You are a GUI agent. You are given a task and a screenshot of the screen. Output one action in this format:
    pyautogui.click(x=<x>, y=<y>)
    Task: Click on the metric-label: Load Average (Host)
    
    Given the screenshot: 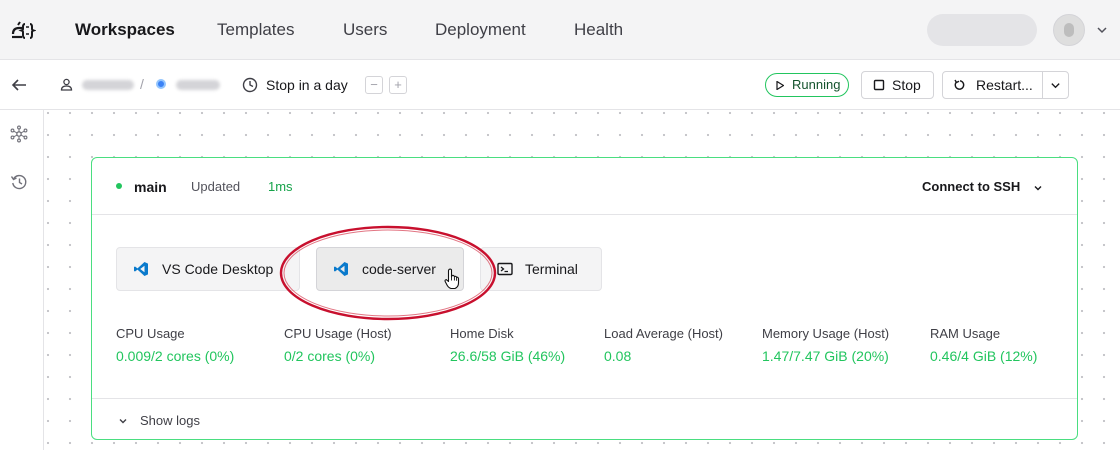 What is the action you would take?
    pyautogui.click(x=663, y=333)
    